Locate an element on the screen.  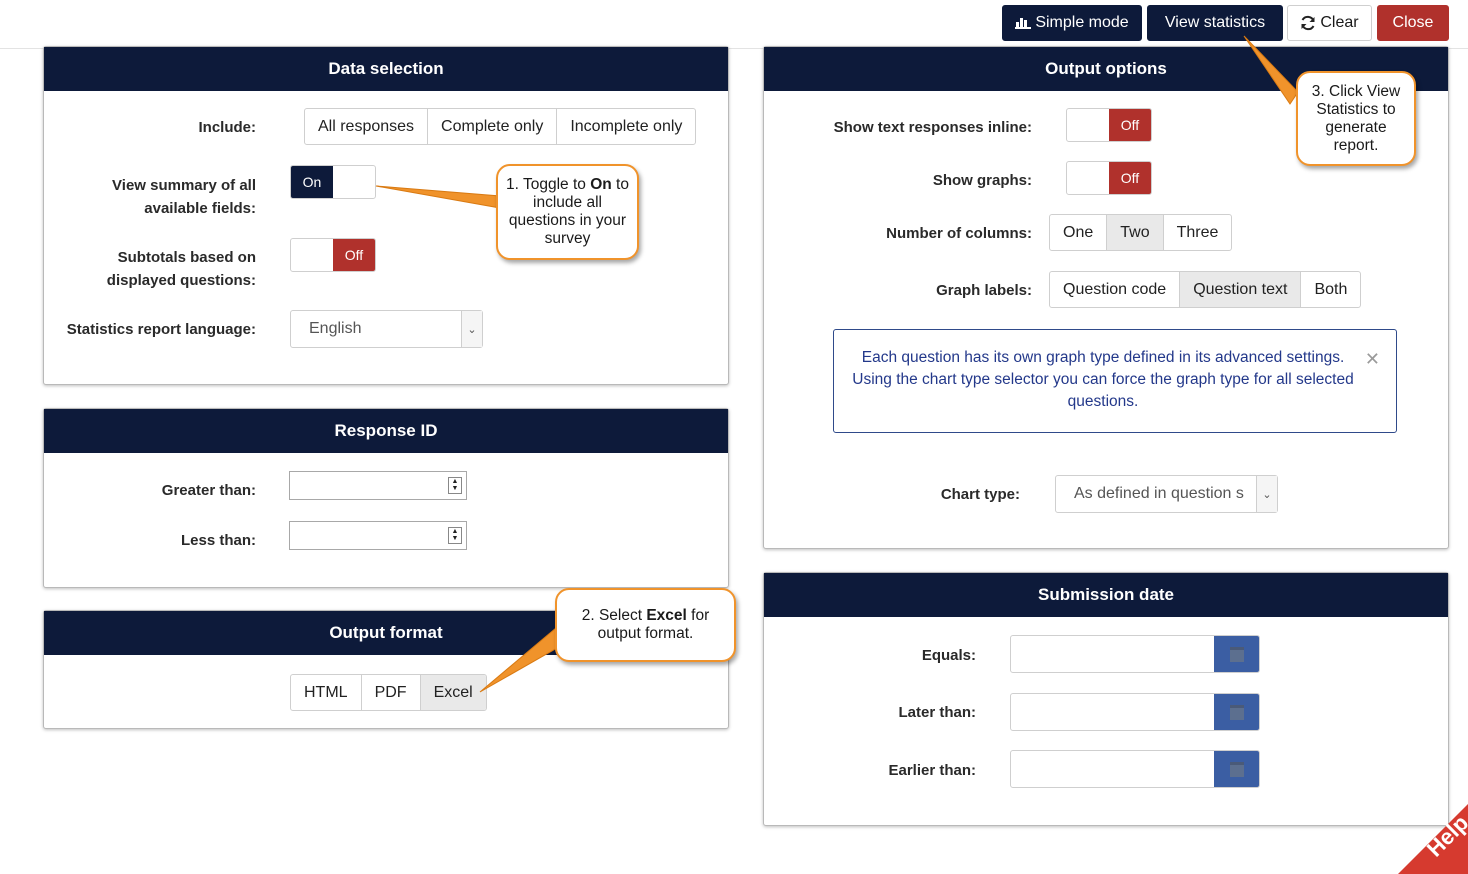
subtotals-toggle: Off is located at coordinates (333, 255).